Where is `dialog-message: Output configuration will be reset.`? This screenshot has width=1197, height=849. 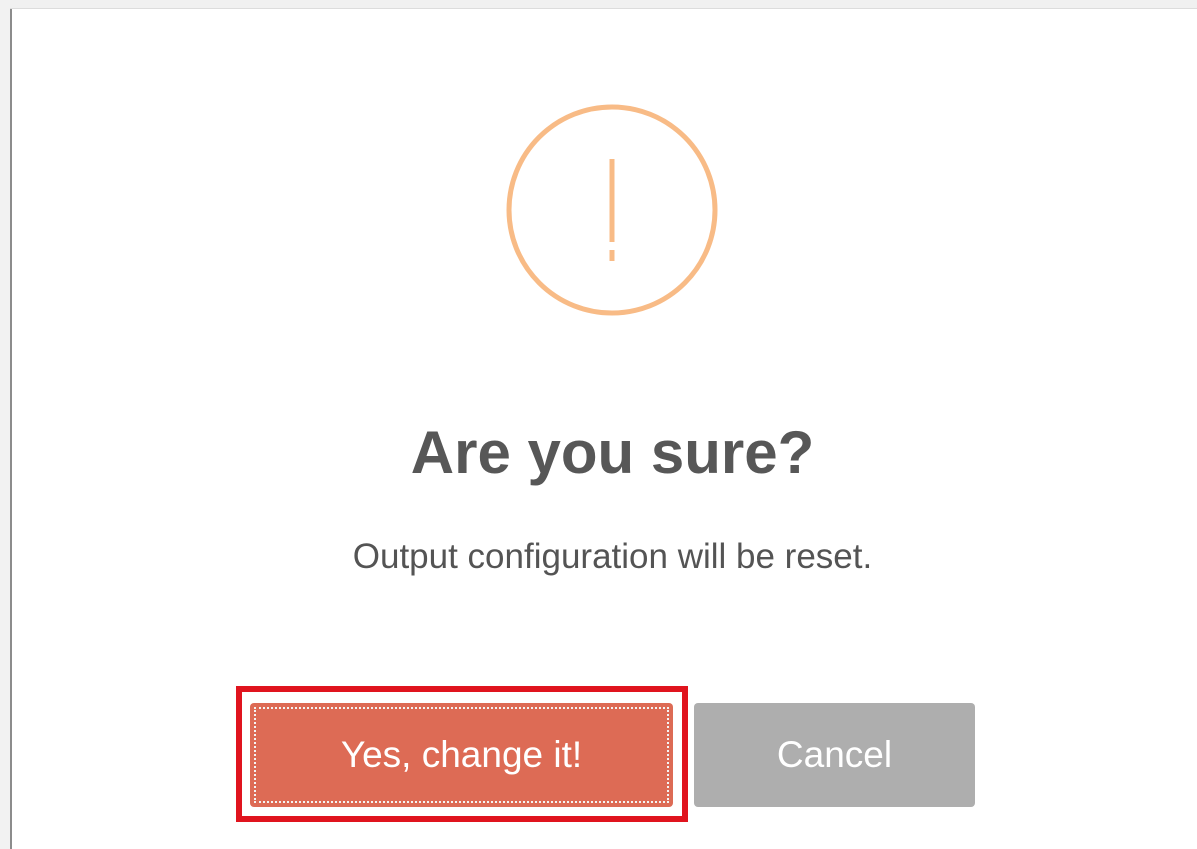
dialog-message: Output configuration will be reset. is located at coordinates (612, 556).